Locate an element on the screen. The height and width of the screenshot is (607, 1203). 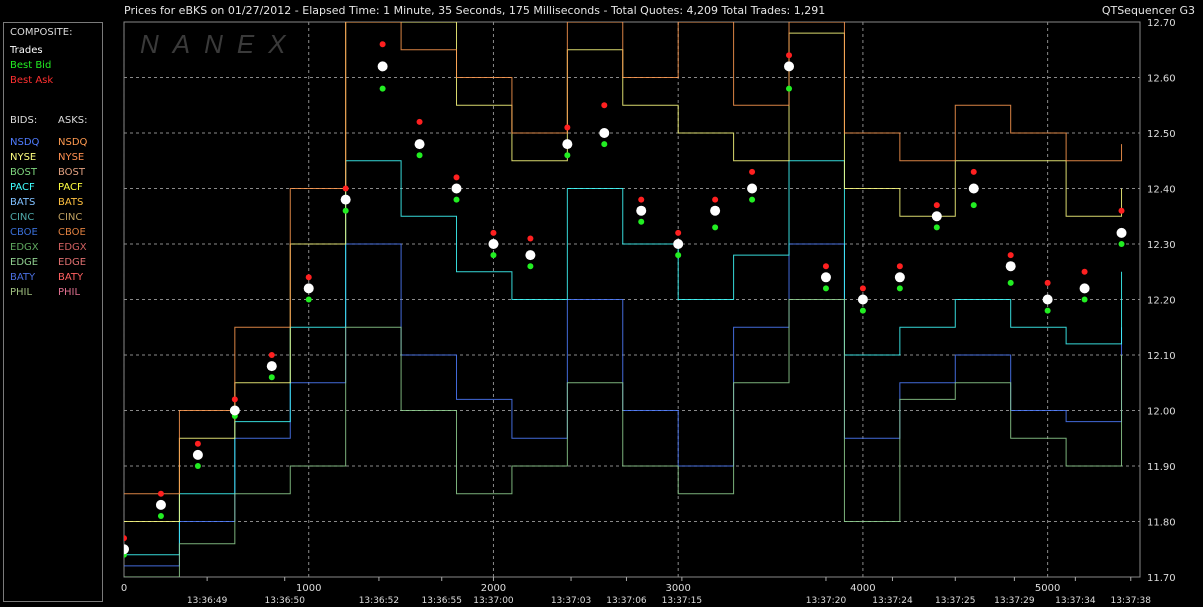
y-tick-label: 11.80 is located at coordinates (1161, 523).